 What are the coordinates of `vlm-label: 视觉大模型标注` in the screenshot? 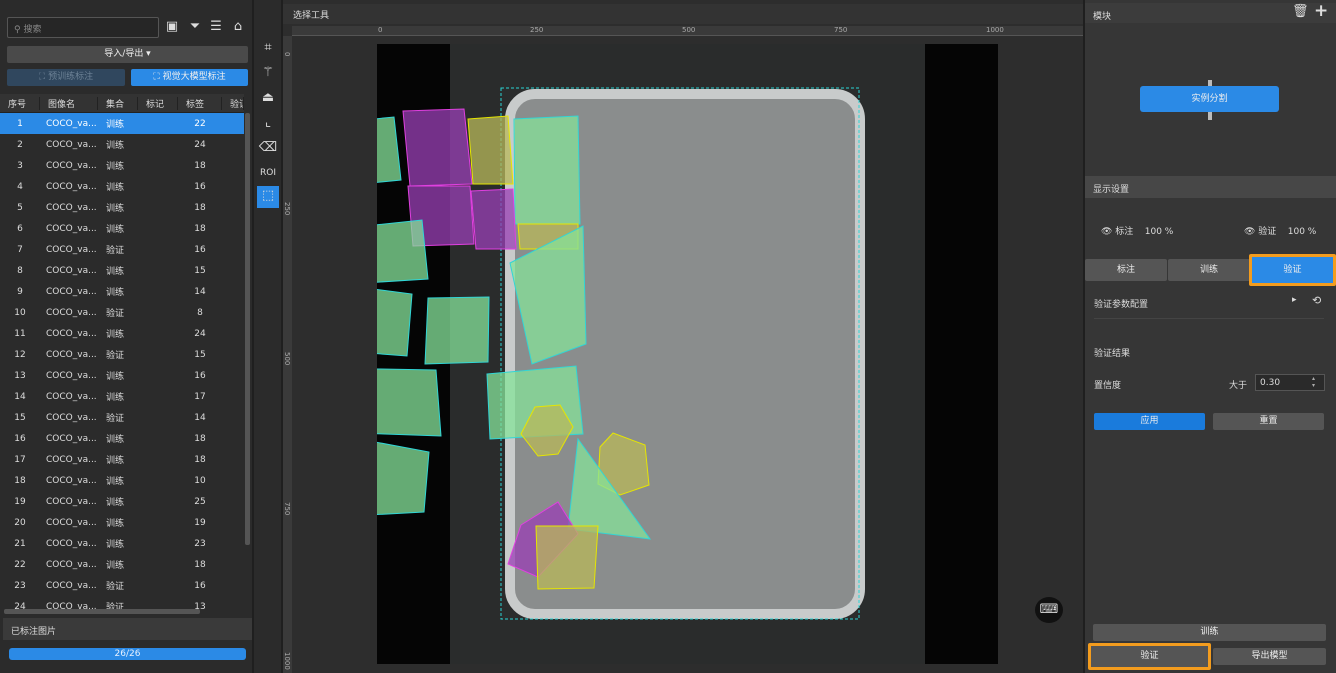 It's located at (194, 77).